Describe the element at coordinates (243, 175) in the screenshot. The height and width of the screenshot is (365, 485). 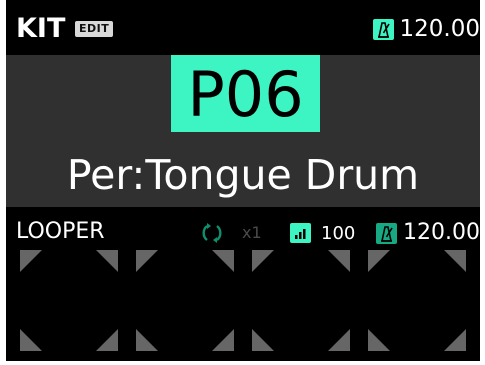
I see `patch-name: Per:Tongue Drum` at that location.